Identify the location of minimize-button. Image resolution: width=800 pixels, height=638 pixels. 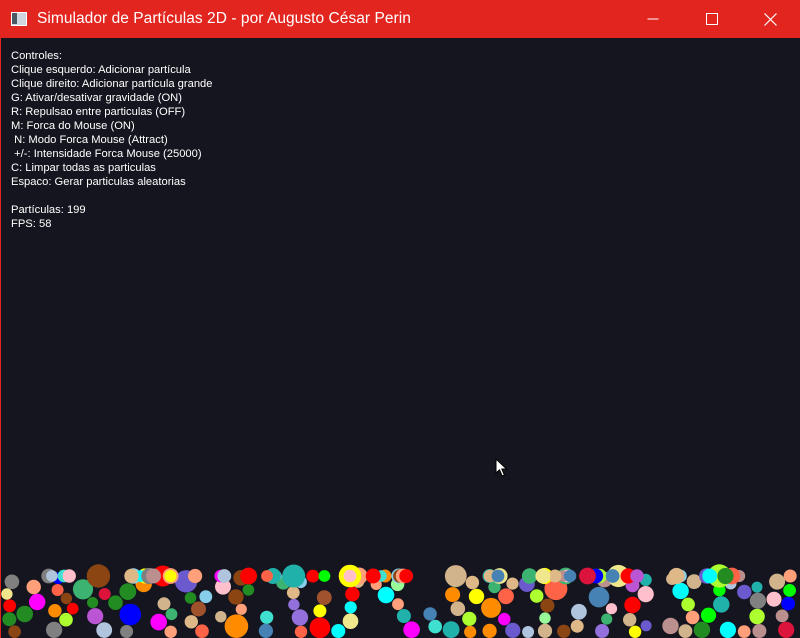
(652, 19).